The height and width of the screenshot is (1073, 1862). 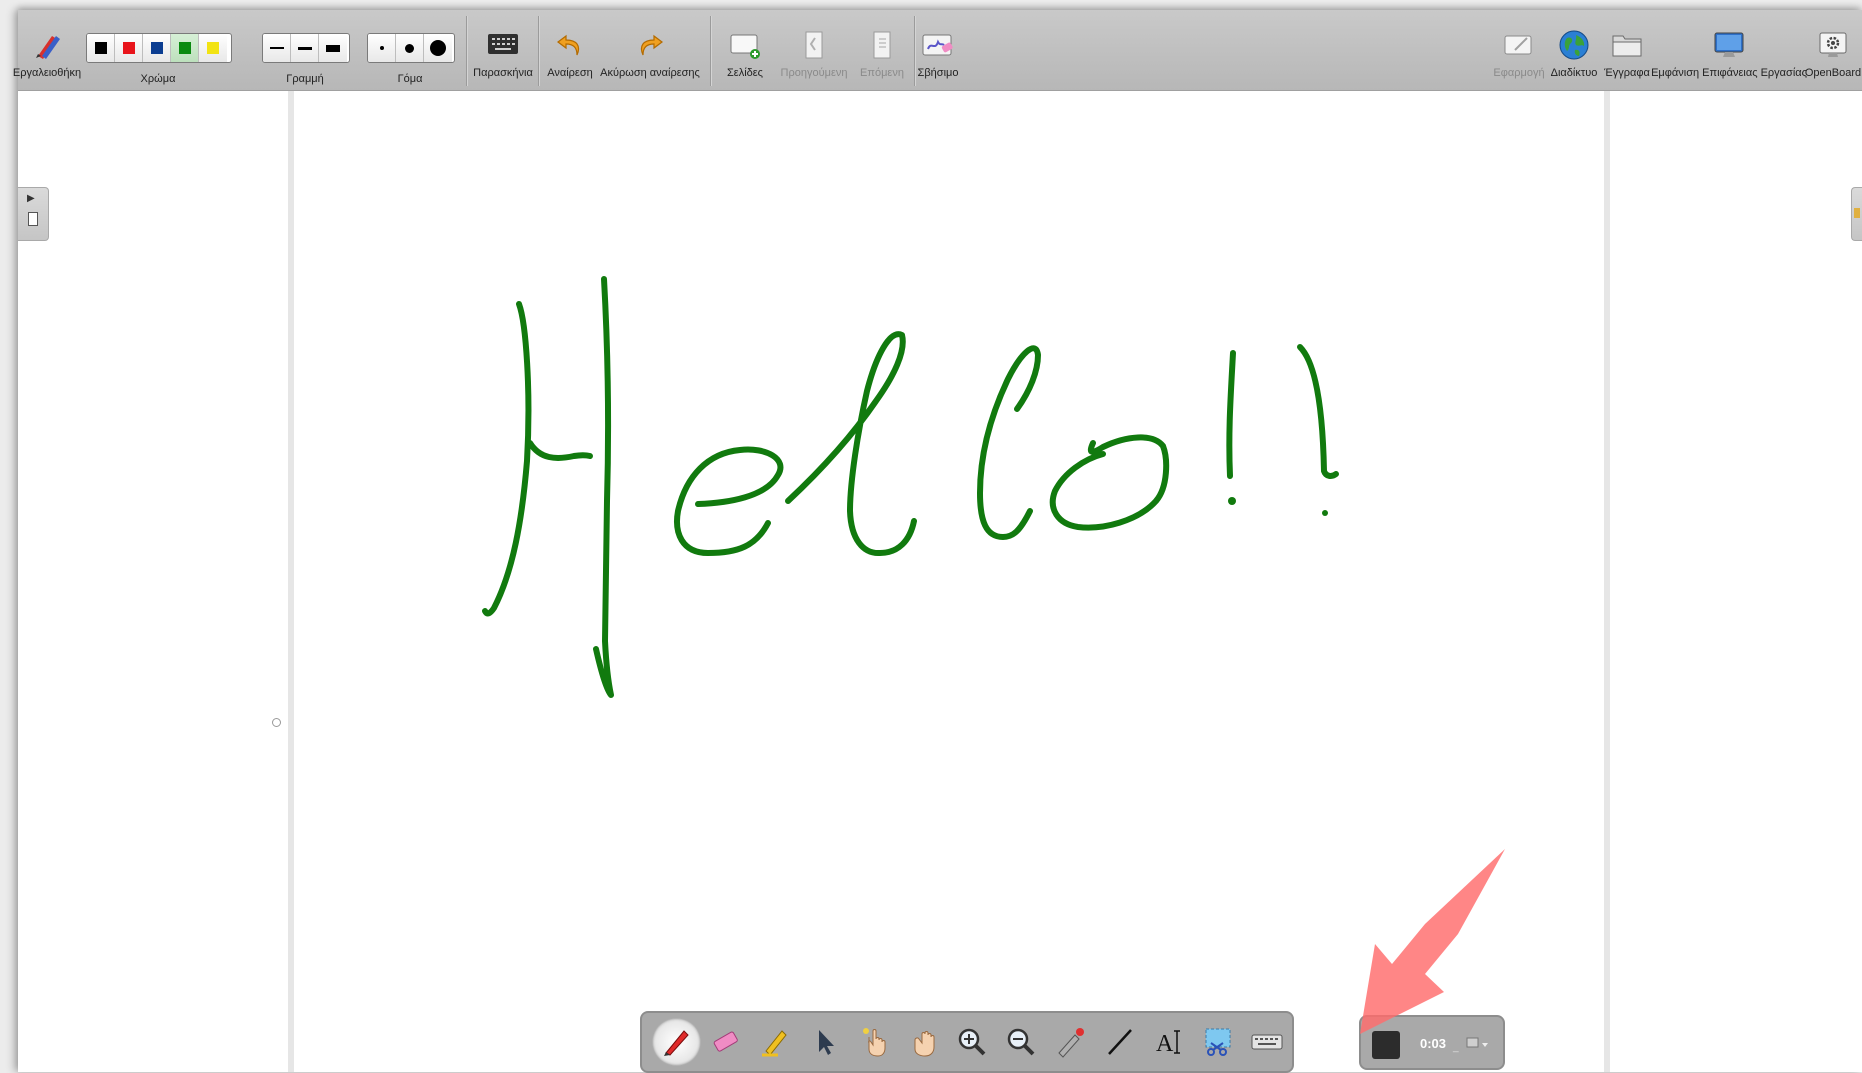 I want to click on pages-button: Σελίδες, so click(x=745, y=50).